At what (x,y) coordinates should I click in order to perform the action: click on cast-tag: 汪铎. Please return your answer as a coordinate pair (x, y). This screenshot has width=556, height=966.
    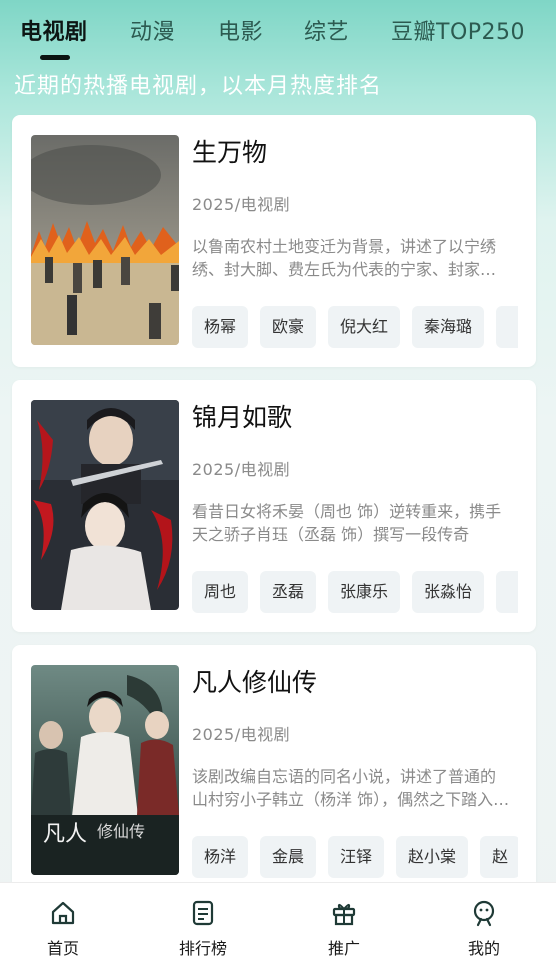
    Looking at the image, I should click on (356, 857).